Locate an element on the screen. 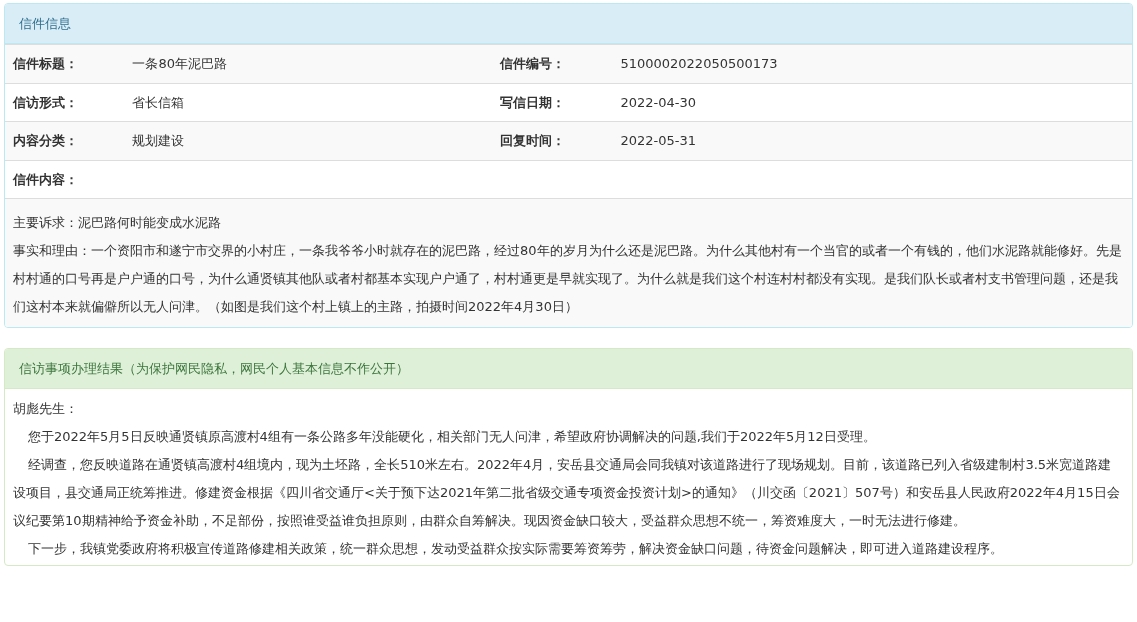  field-value: 2022-05-31 is located at coordinates (872, 140).